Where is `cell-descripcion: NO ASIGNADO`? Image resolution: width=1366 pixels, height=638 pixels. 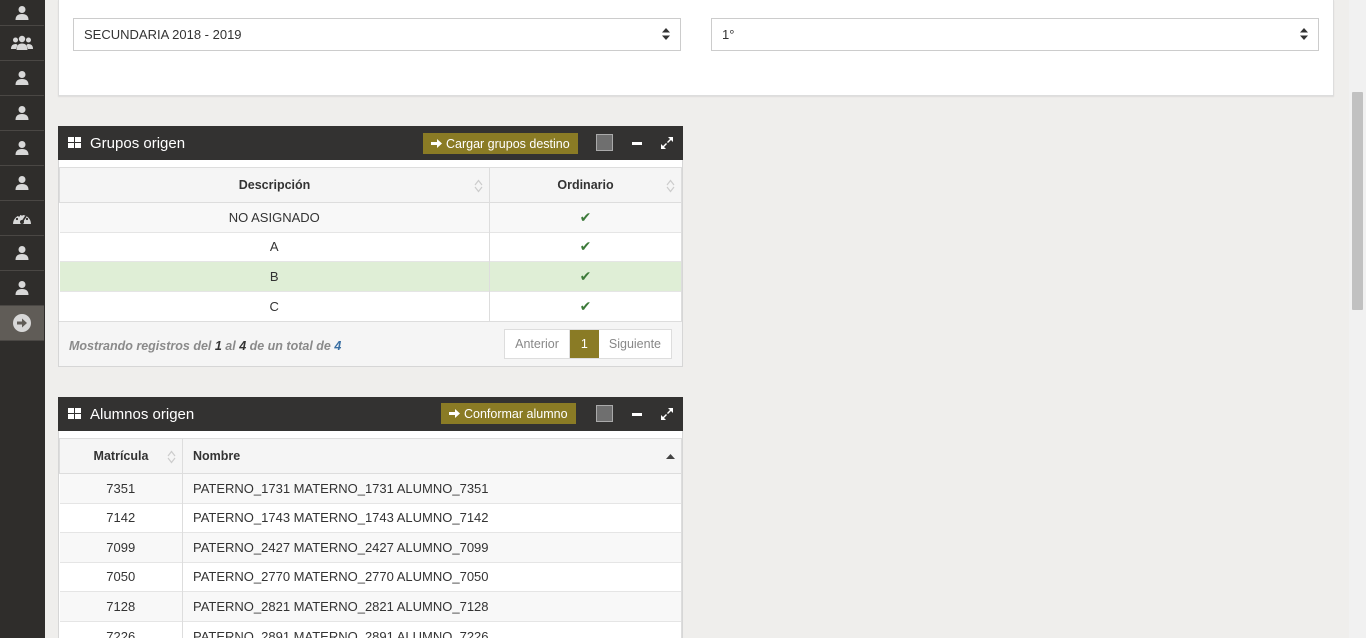 cell-descripcion: NO ASIGNADO is located at coordinates (274, 217).